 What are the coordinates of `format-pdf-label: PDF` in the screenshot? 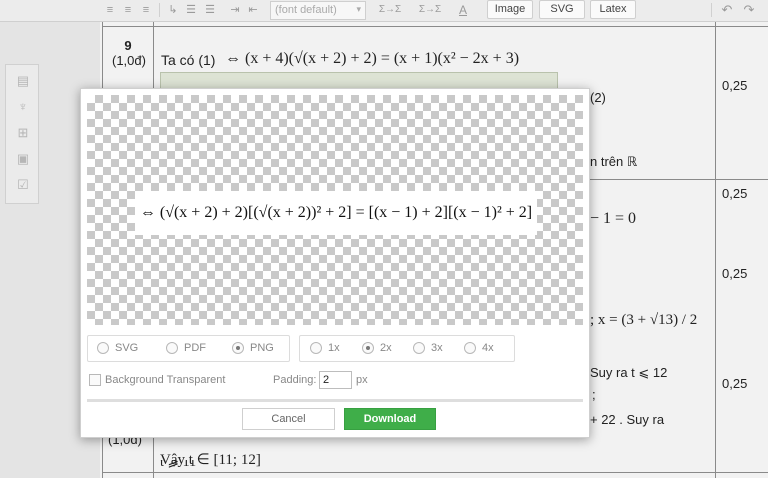 It's located at (195, 348).